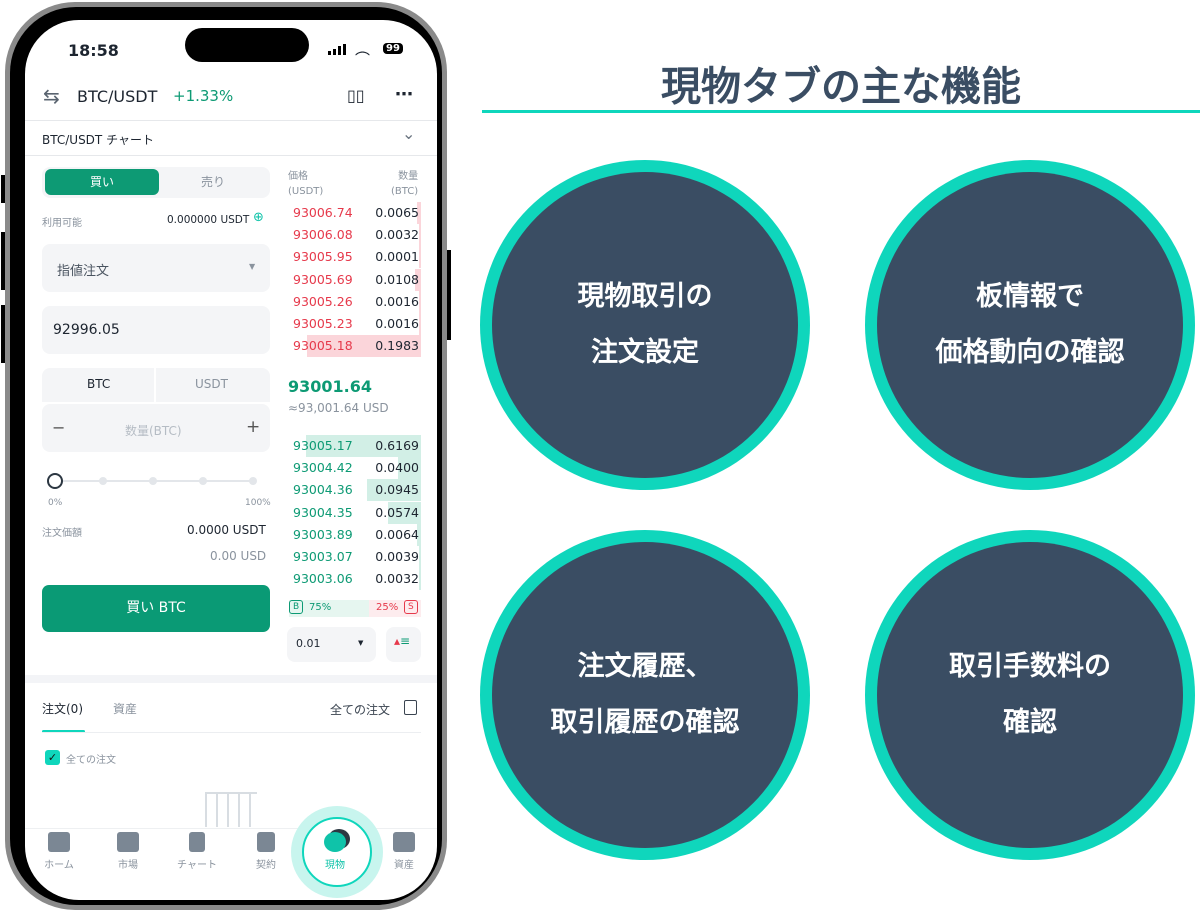 Image resolution: width=1200 pixels, height=912 pixels. What do you see at coordinates (323, 556) in the screenshot?
I see `order-price: 93003.07` at bounding box center [323, 556].